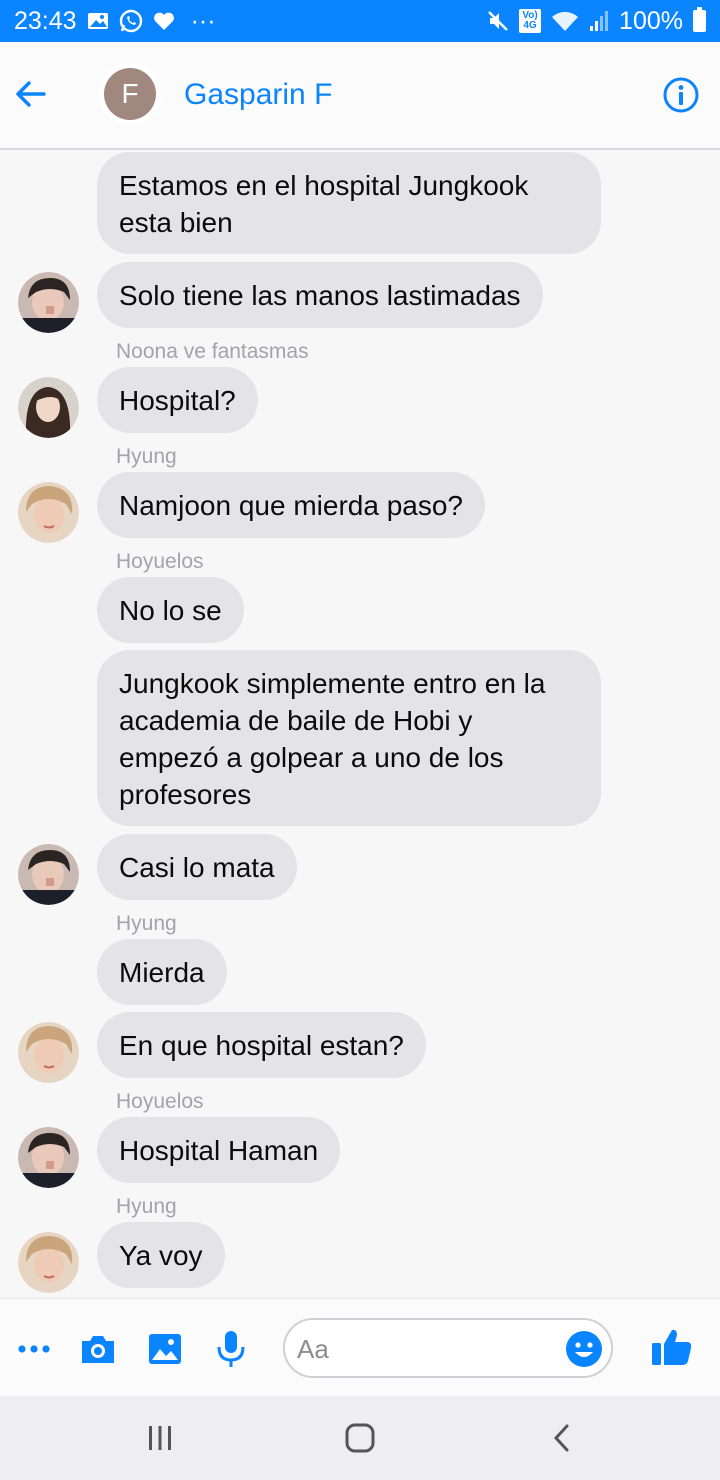 The width and height of the screenshot is (720, 1480). What do you see at coordinates (162, 972) in the screenshot?
I see `message-bubble: Mierda` at bounding box center [162, 972].